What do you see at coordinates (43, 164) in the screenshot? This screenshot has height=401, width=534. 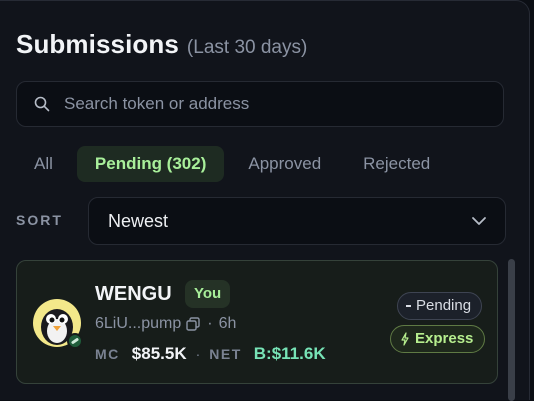 I see `tab-all: All` at bounding box center [43, 164].